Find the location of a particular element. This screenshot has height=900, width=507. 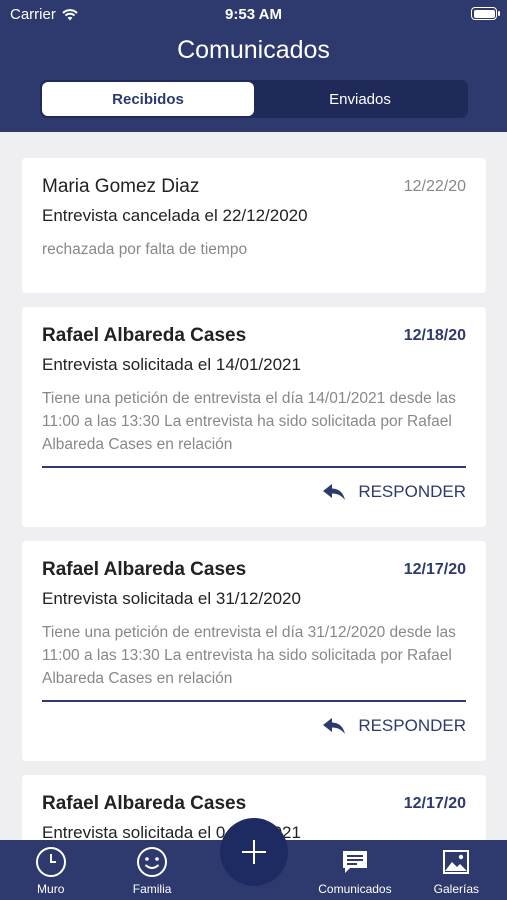

segmented-control: Recibidos Enviados is located at coordinates (254, 99).